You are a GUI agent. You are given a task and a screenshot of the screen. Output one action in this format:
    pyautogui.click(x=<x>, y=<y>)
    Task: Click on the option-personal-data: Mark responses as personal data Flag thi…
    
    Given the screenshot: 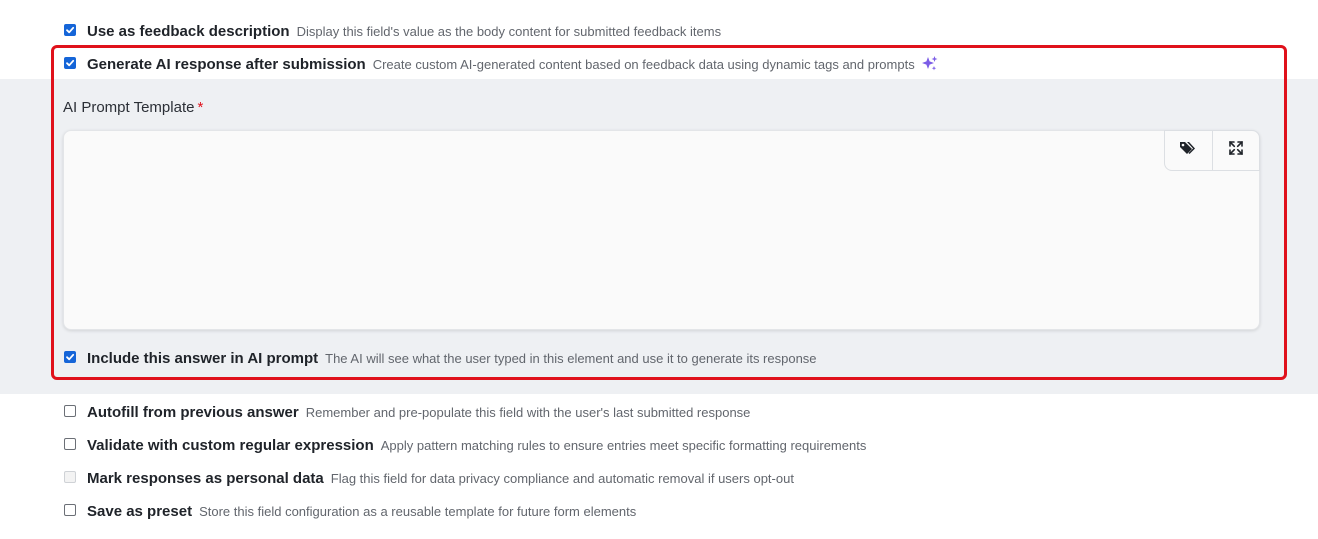 What is the action you would take?
    pyautogui.click(x=429, y=478)
    